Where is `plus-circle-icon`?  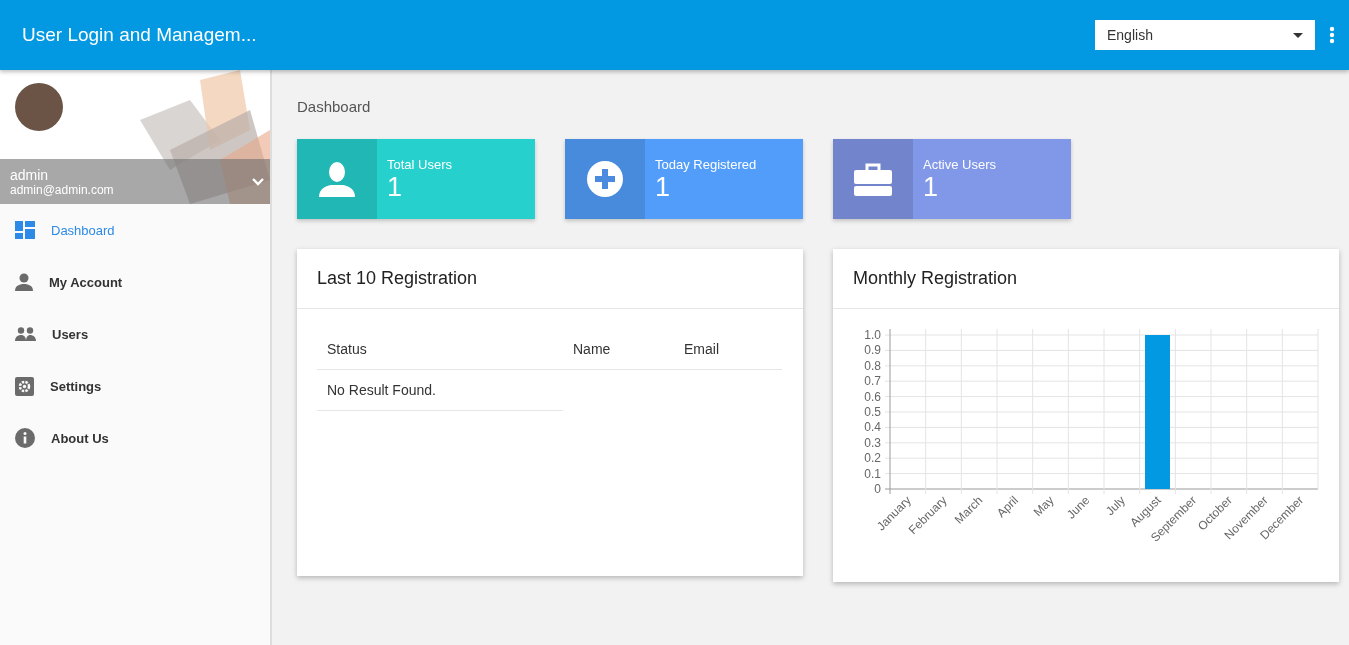
plus-circle-icon is located at coordinates (605, 179).